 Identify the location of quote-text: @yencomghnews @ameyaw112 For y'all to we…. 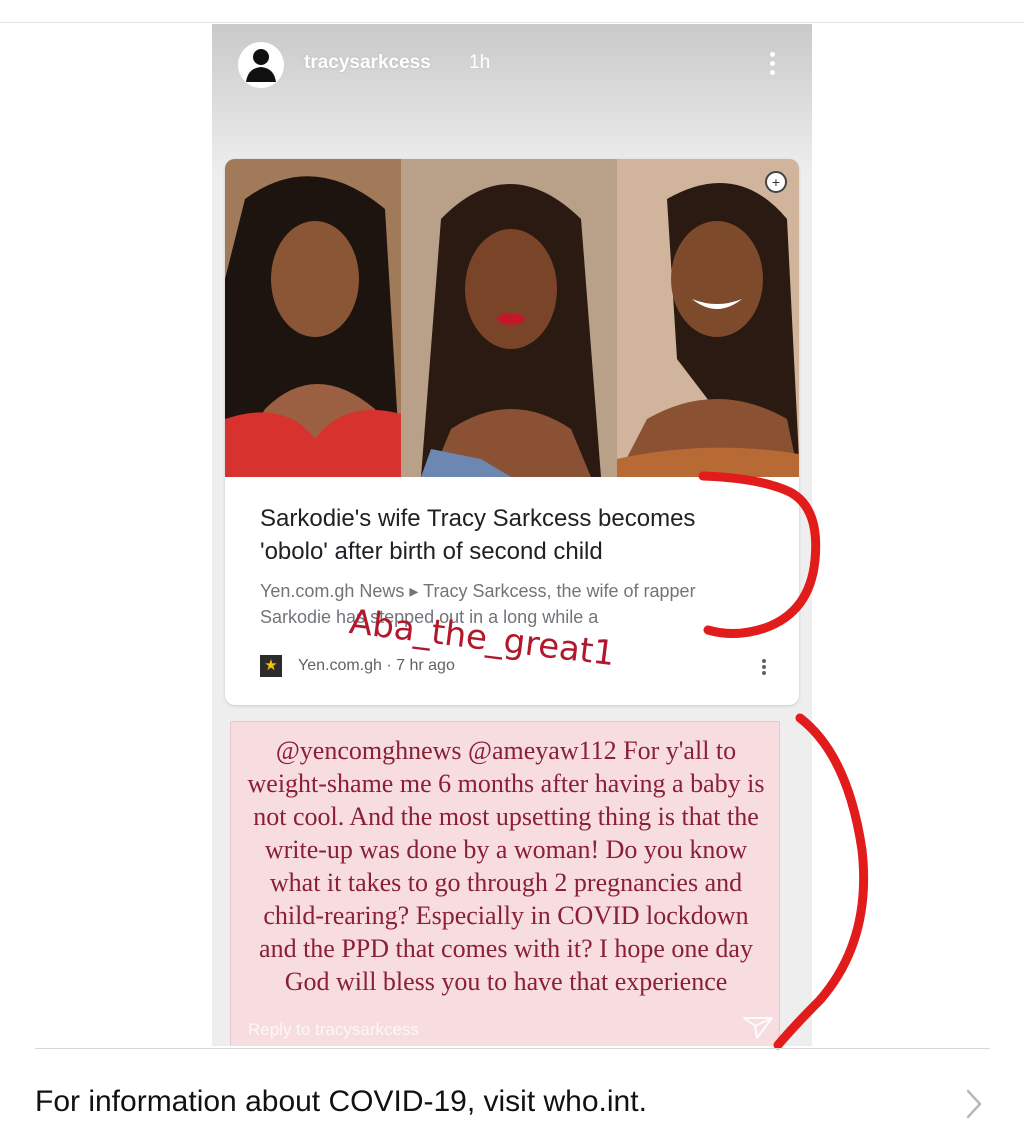
(506, 866).